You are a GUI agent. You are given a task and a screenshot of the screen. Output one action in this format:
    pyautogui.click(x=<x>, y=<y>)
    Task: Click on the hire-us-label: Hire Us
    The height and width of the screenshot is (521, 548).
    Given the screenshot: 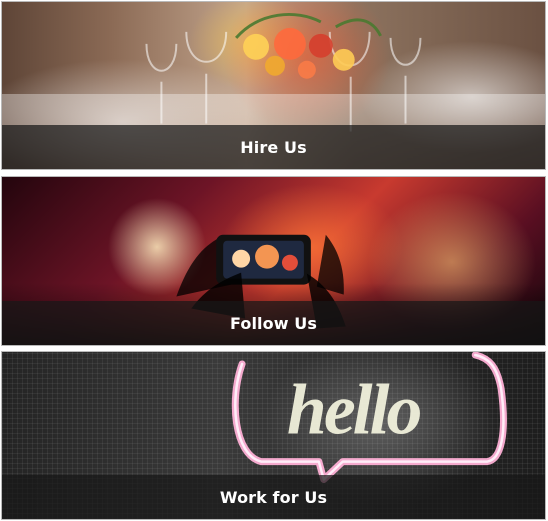 What is the action you would take?
    pyautogui.click(x=273, y=147)
    